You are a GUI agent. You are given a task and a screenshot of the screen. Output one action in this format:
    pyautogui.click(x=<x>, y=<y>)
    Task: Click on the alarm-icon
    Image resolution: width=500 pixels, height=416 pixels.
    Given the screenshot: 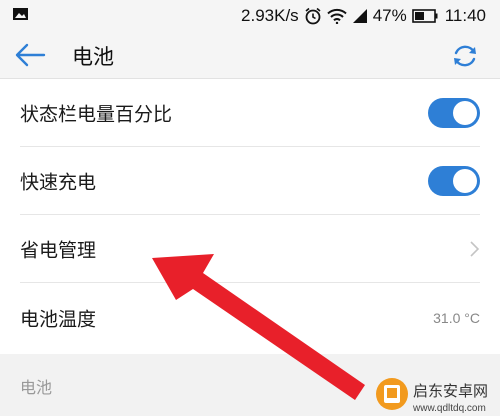 What is the action you would take?
    pyautogui.click(x=313, y=16)
    